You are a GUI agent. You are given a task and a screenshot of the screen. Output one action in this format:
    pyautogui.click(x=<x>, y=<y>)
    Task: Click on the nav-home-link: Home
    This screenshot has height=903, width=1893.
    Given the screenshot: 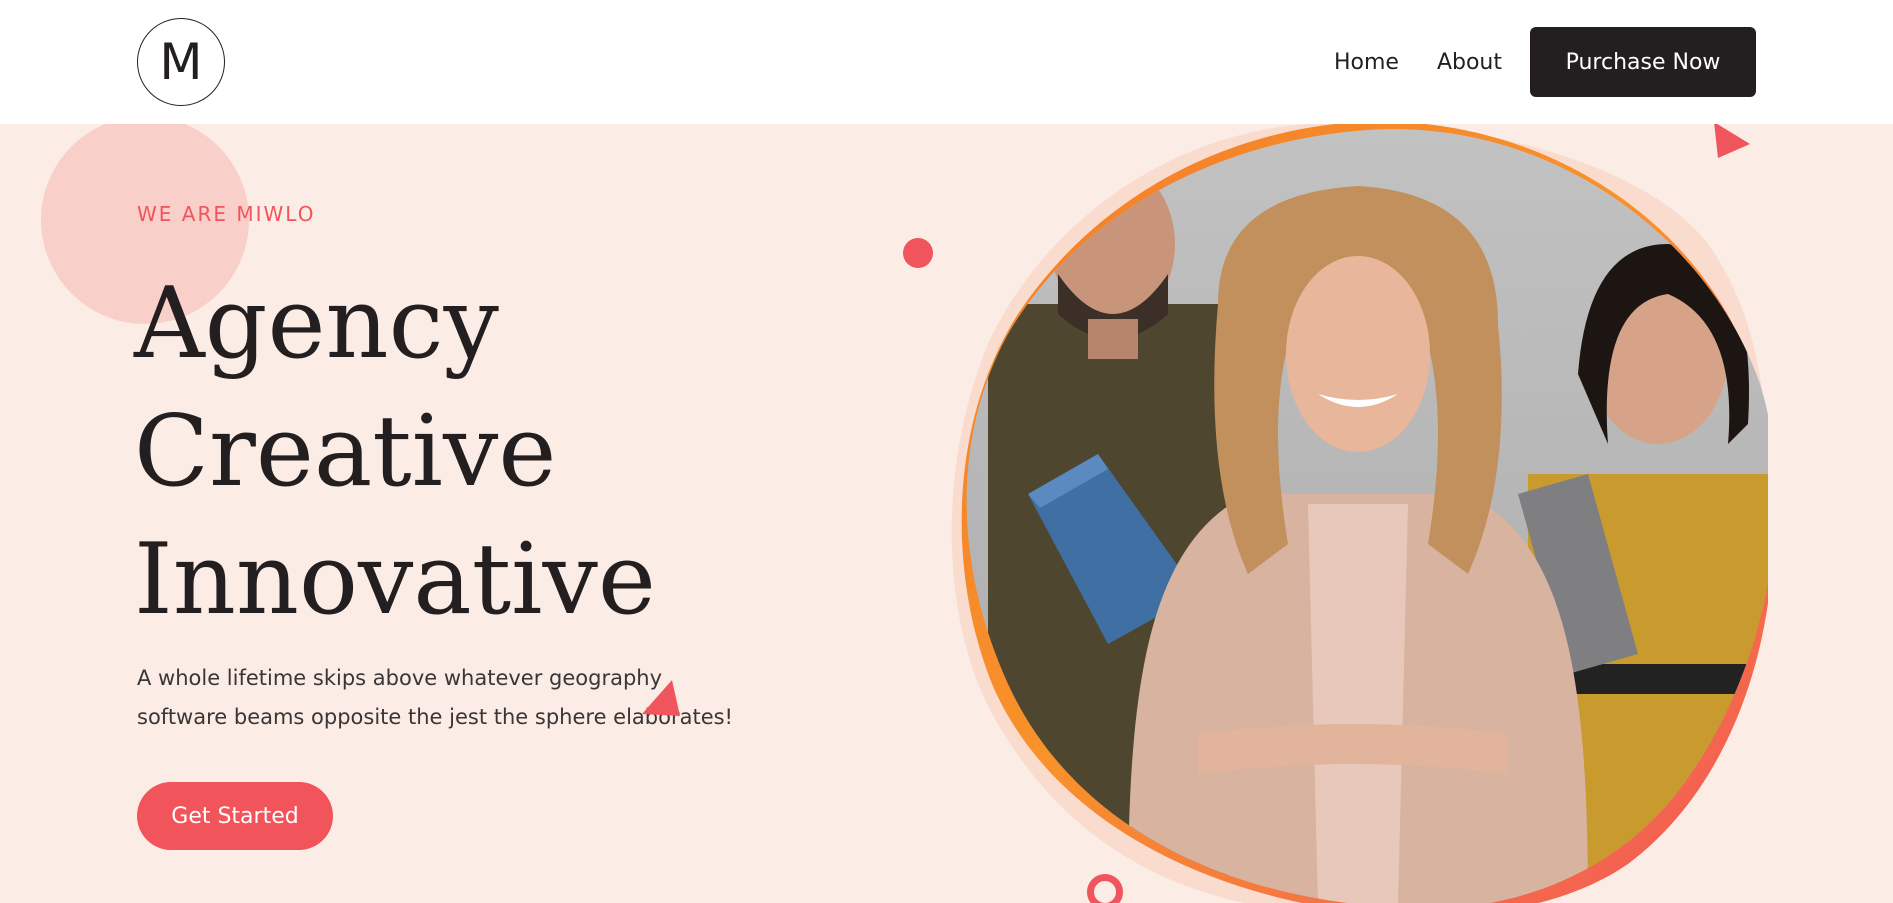 What is the action you would take?
    pyautogui.click(x=1366, y=62)
    